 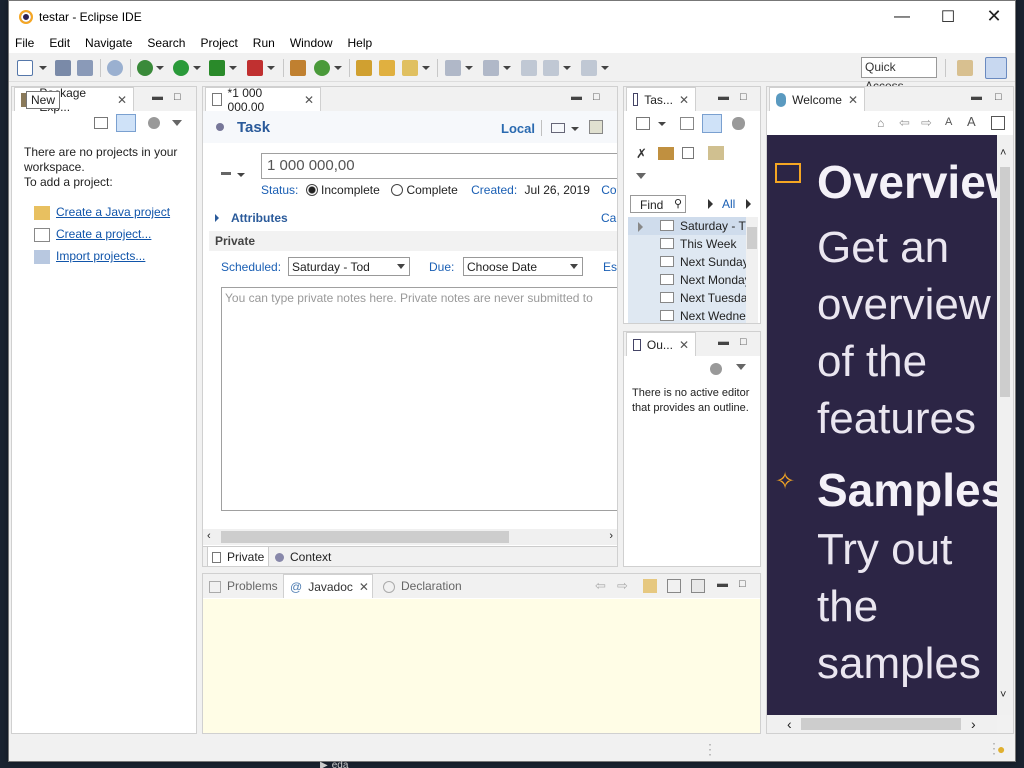 I want to click on list-item: Next Tuesday, so click(x=690, y=298).